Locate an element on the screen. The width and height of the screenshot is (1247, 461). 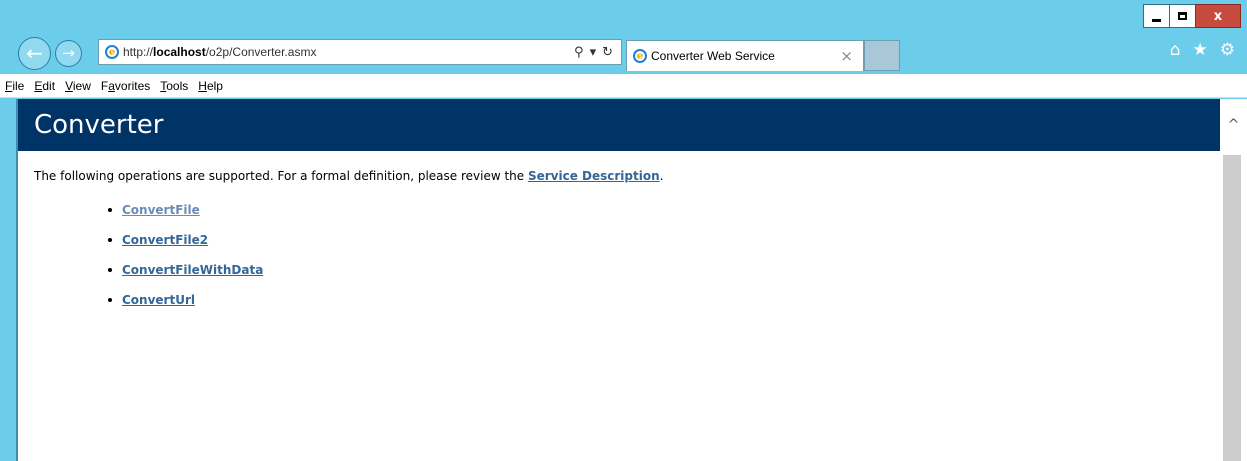
refresh-icon: ↻ is located at coordinates (607, 52).